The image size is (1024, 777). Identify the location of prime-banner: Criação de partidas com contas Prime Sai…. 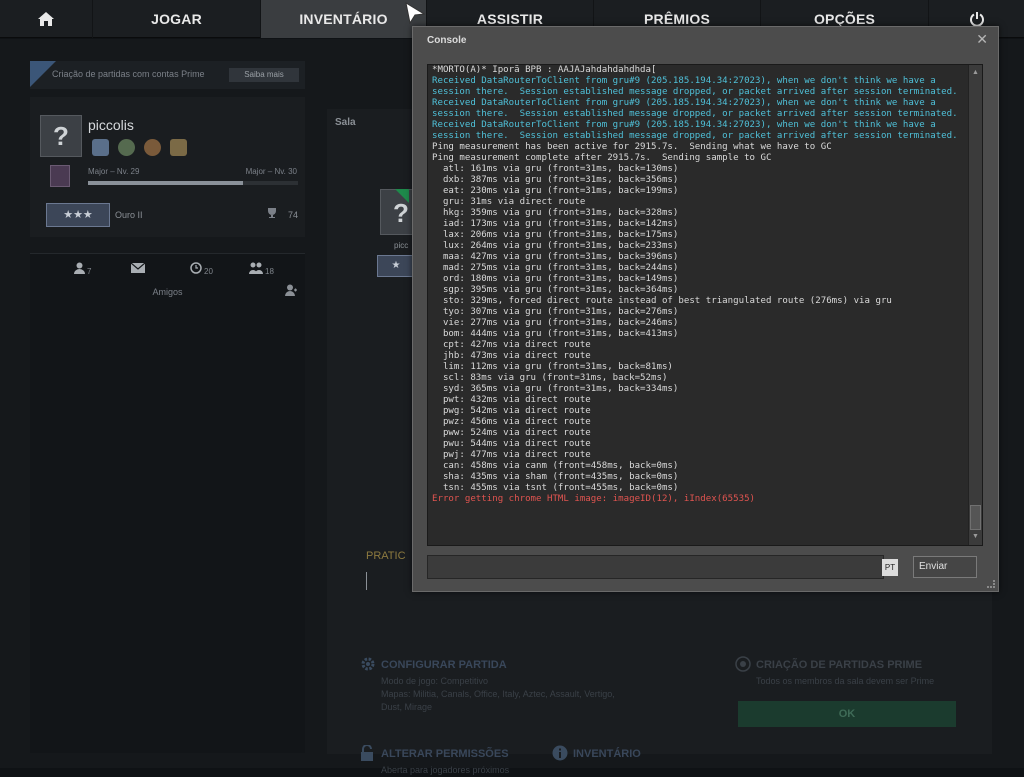
(167, 75).